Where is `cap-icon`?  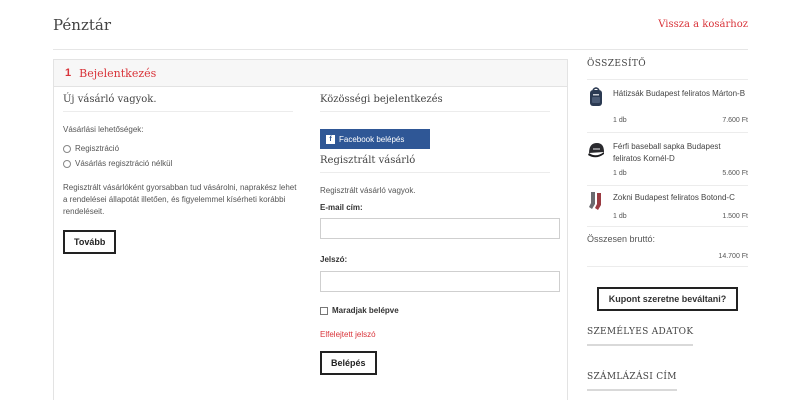
cap-icon is located at coordinates (596, 150).